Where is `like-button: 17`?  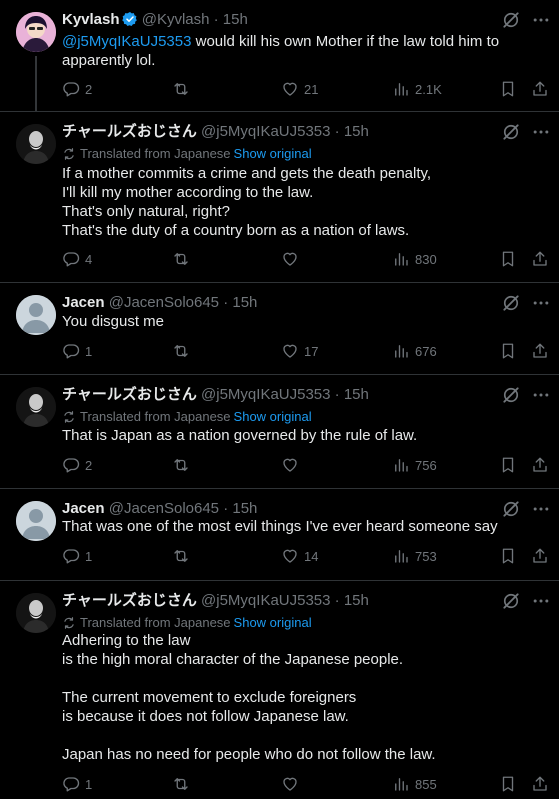 like-button: 17 is located at coordinates (299, 351).